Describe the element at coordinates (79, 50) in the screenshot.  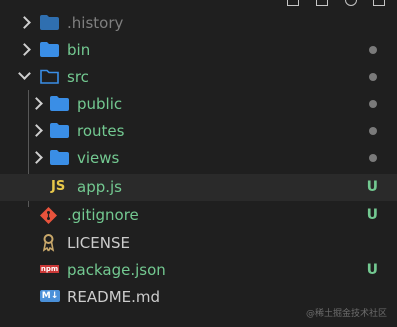
I see `tree-item-label: bin` at that location.